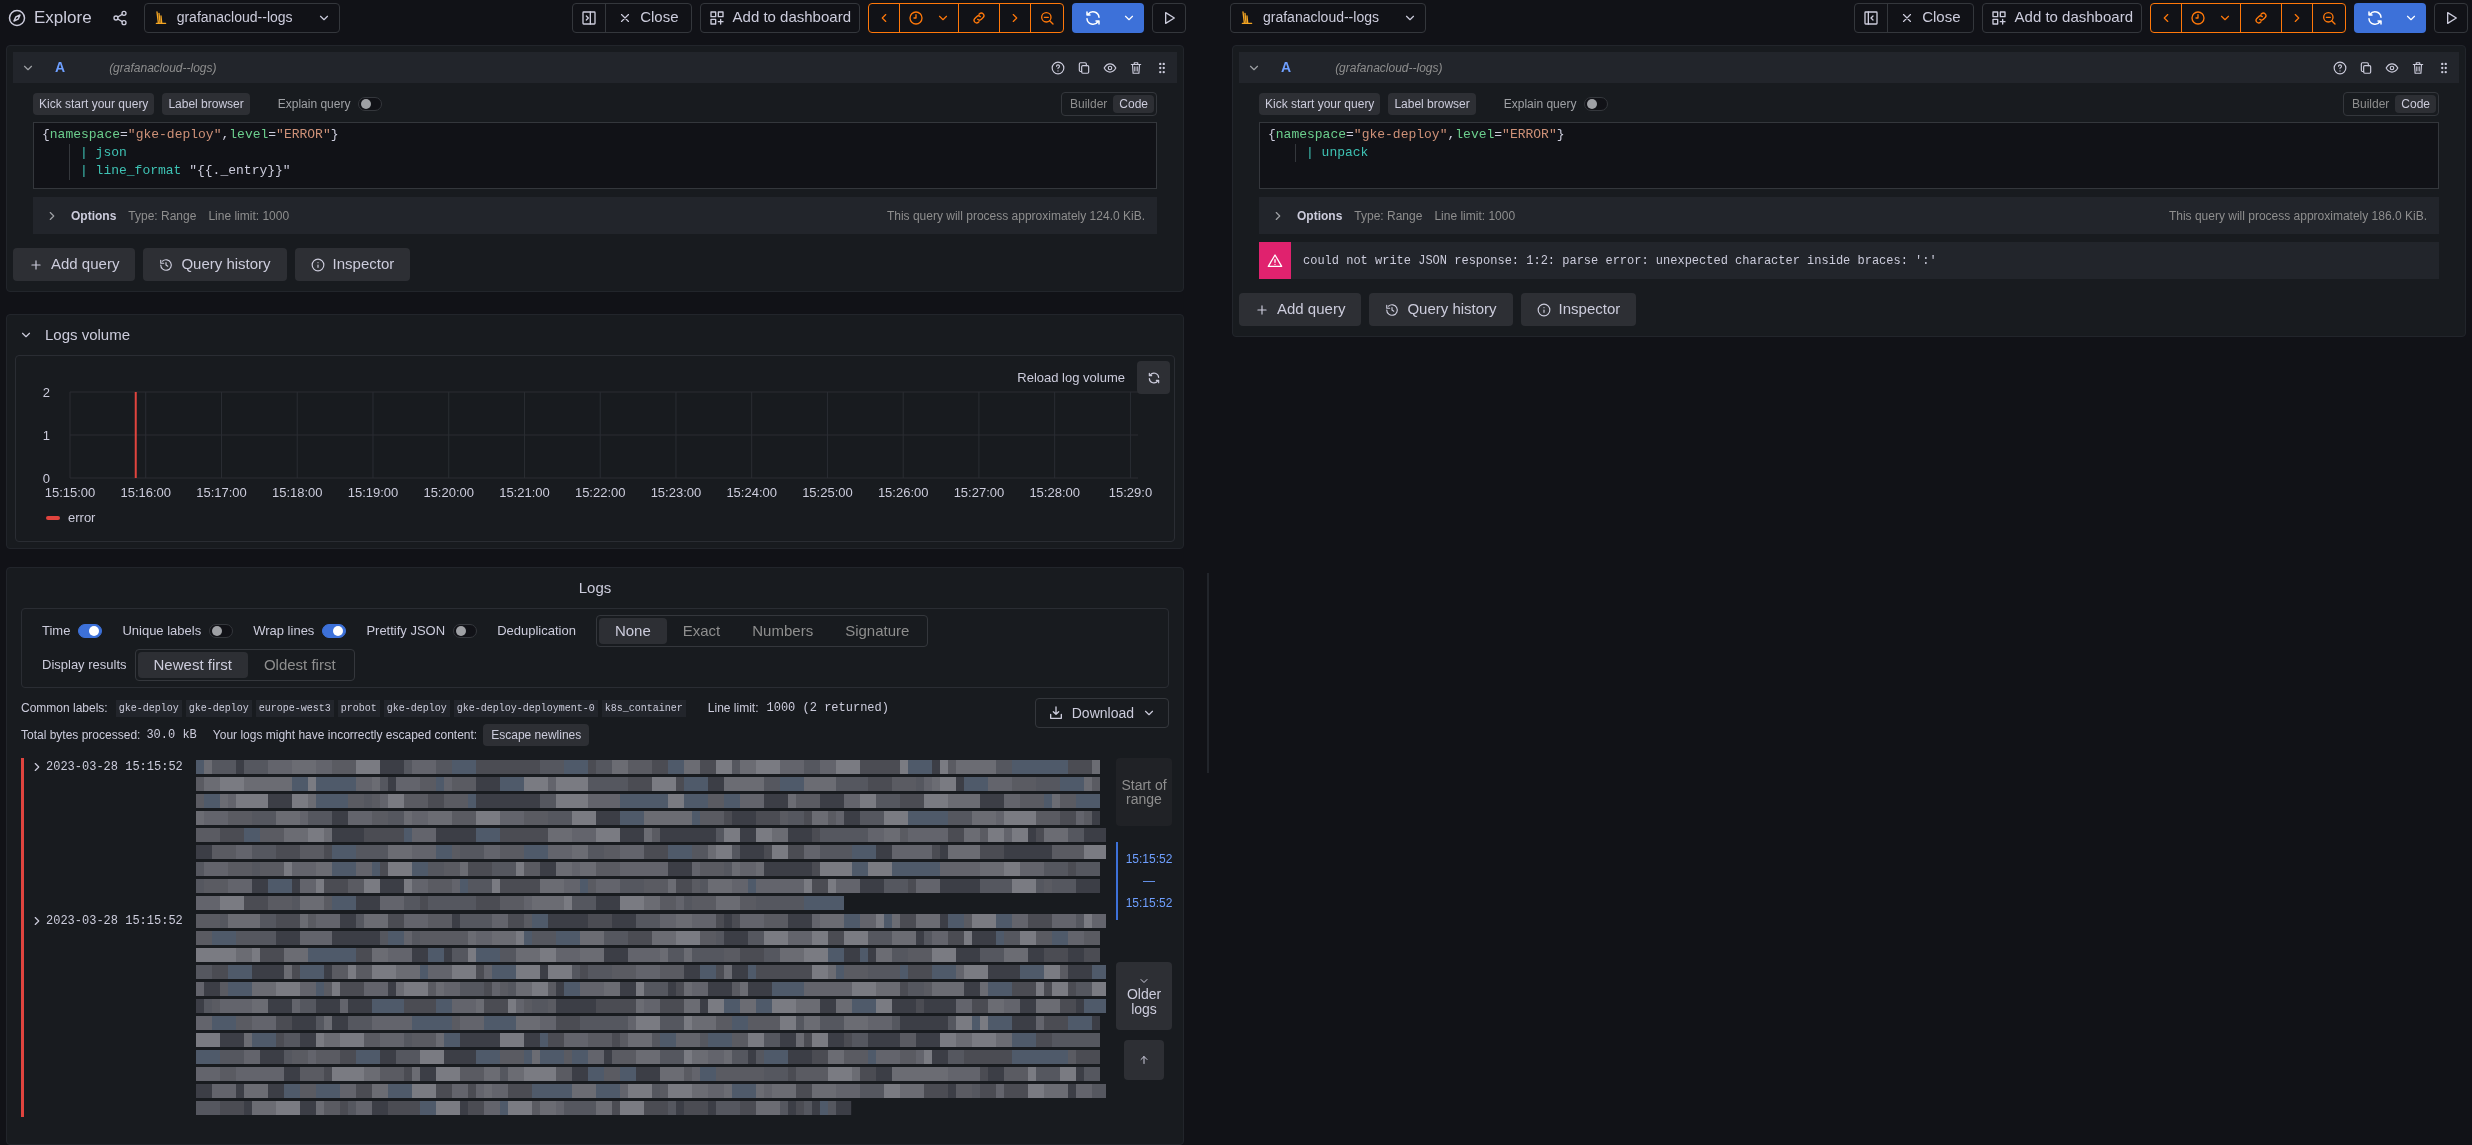 The height and width of the screenshot is (1145, 2472). I want to click on compass-icon, so click(17, 17).